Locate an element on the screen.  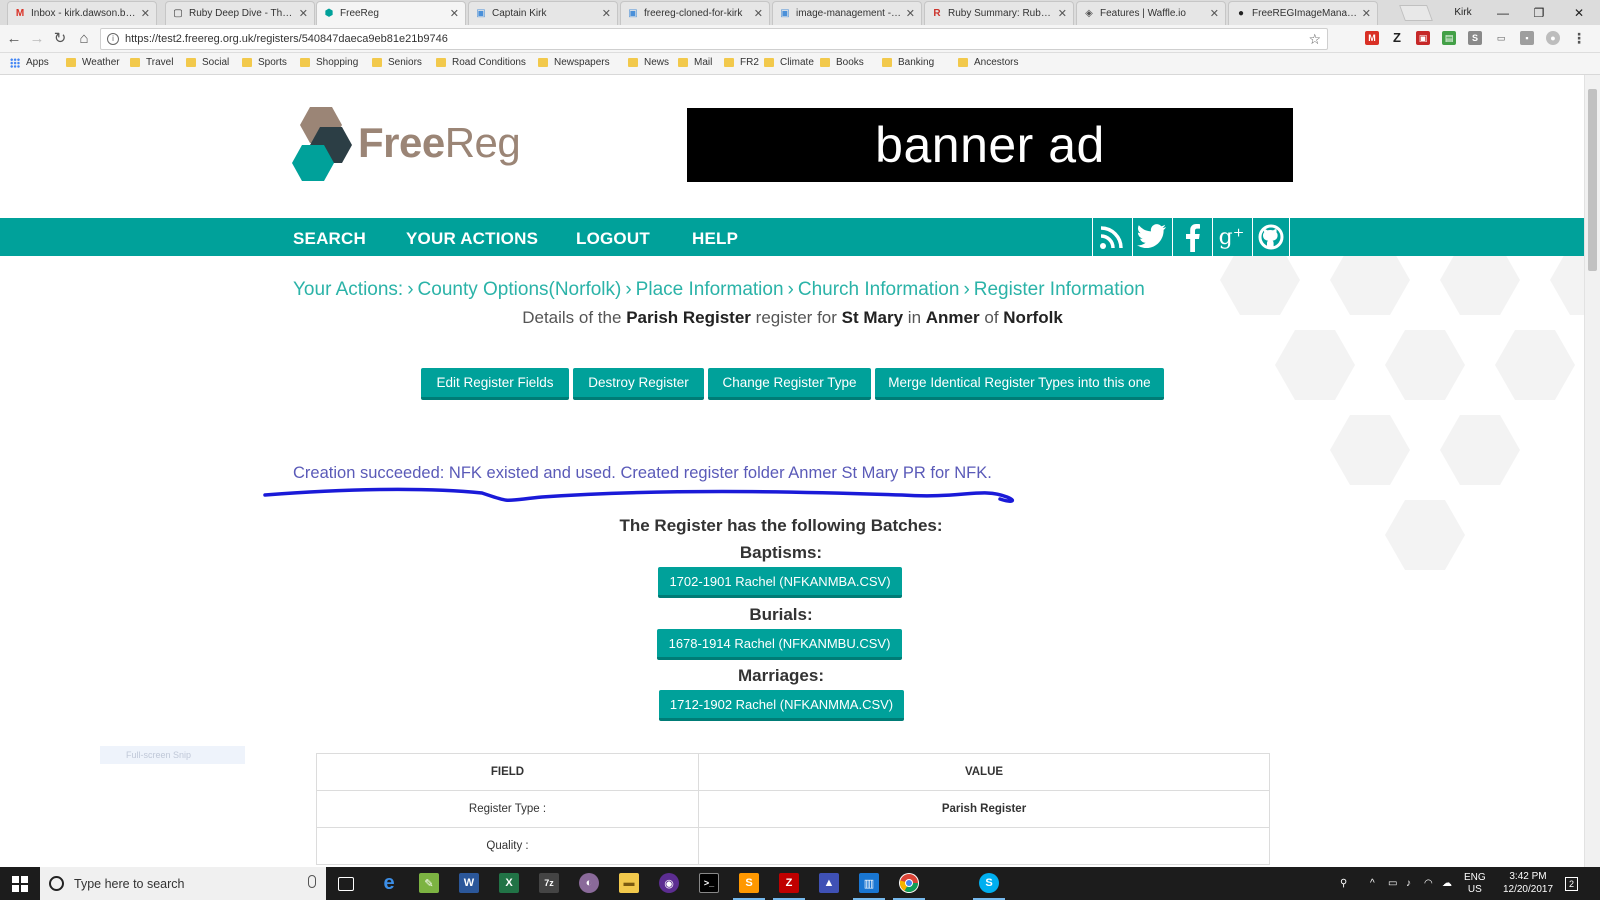
full-screen-snip-overlay: Full-screen Snip is located at coordinates (172, 755).